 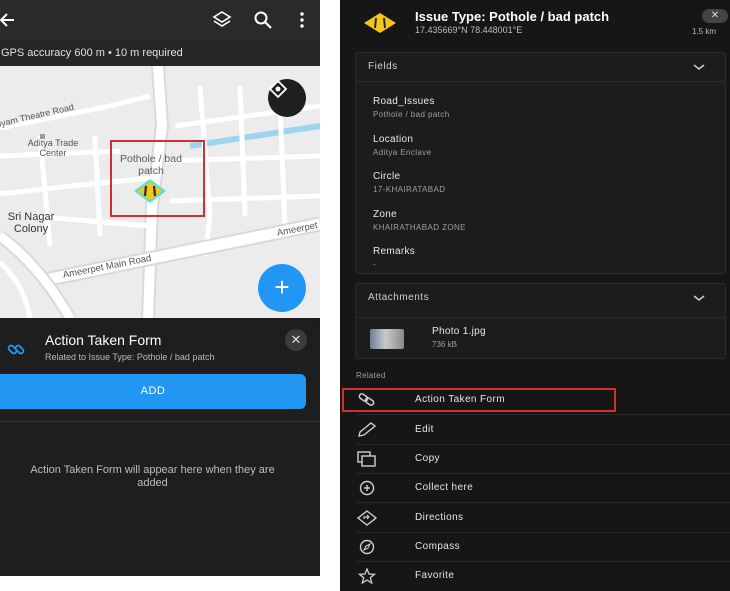 I want to click on back-arrow-icon, so click(x=11, y=20).